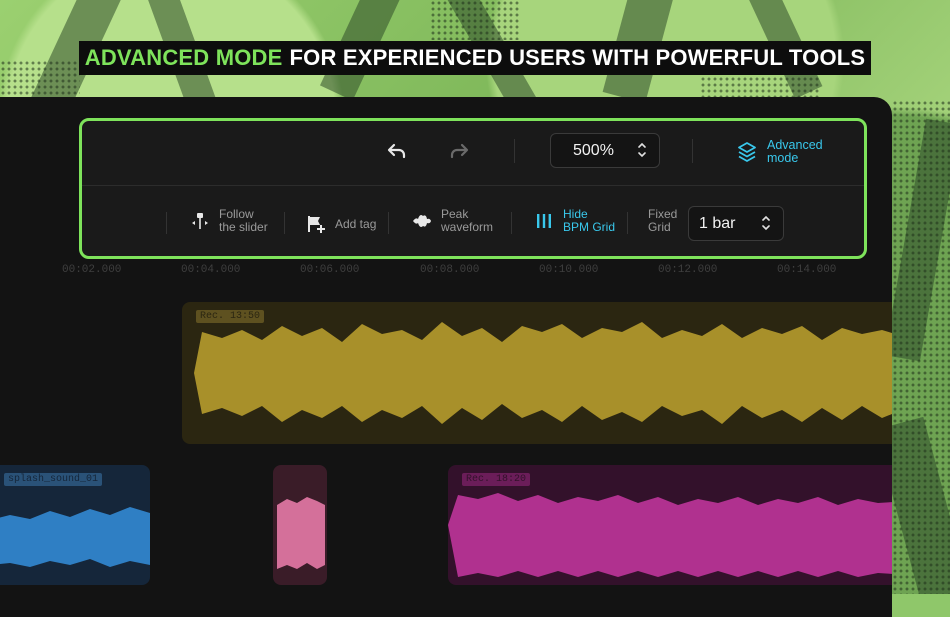 This screenshot has height=617, width=950. Describe the element at coordinates (807, 270) in the screenshot. I see `ruler-label: 00:14.000` at that location.